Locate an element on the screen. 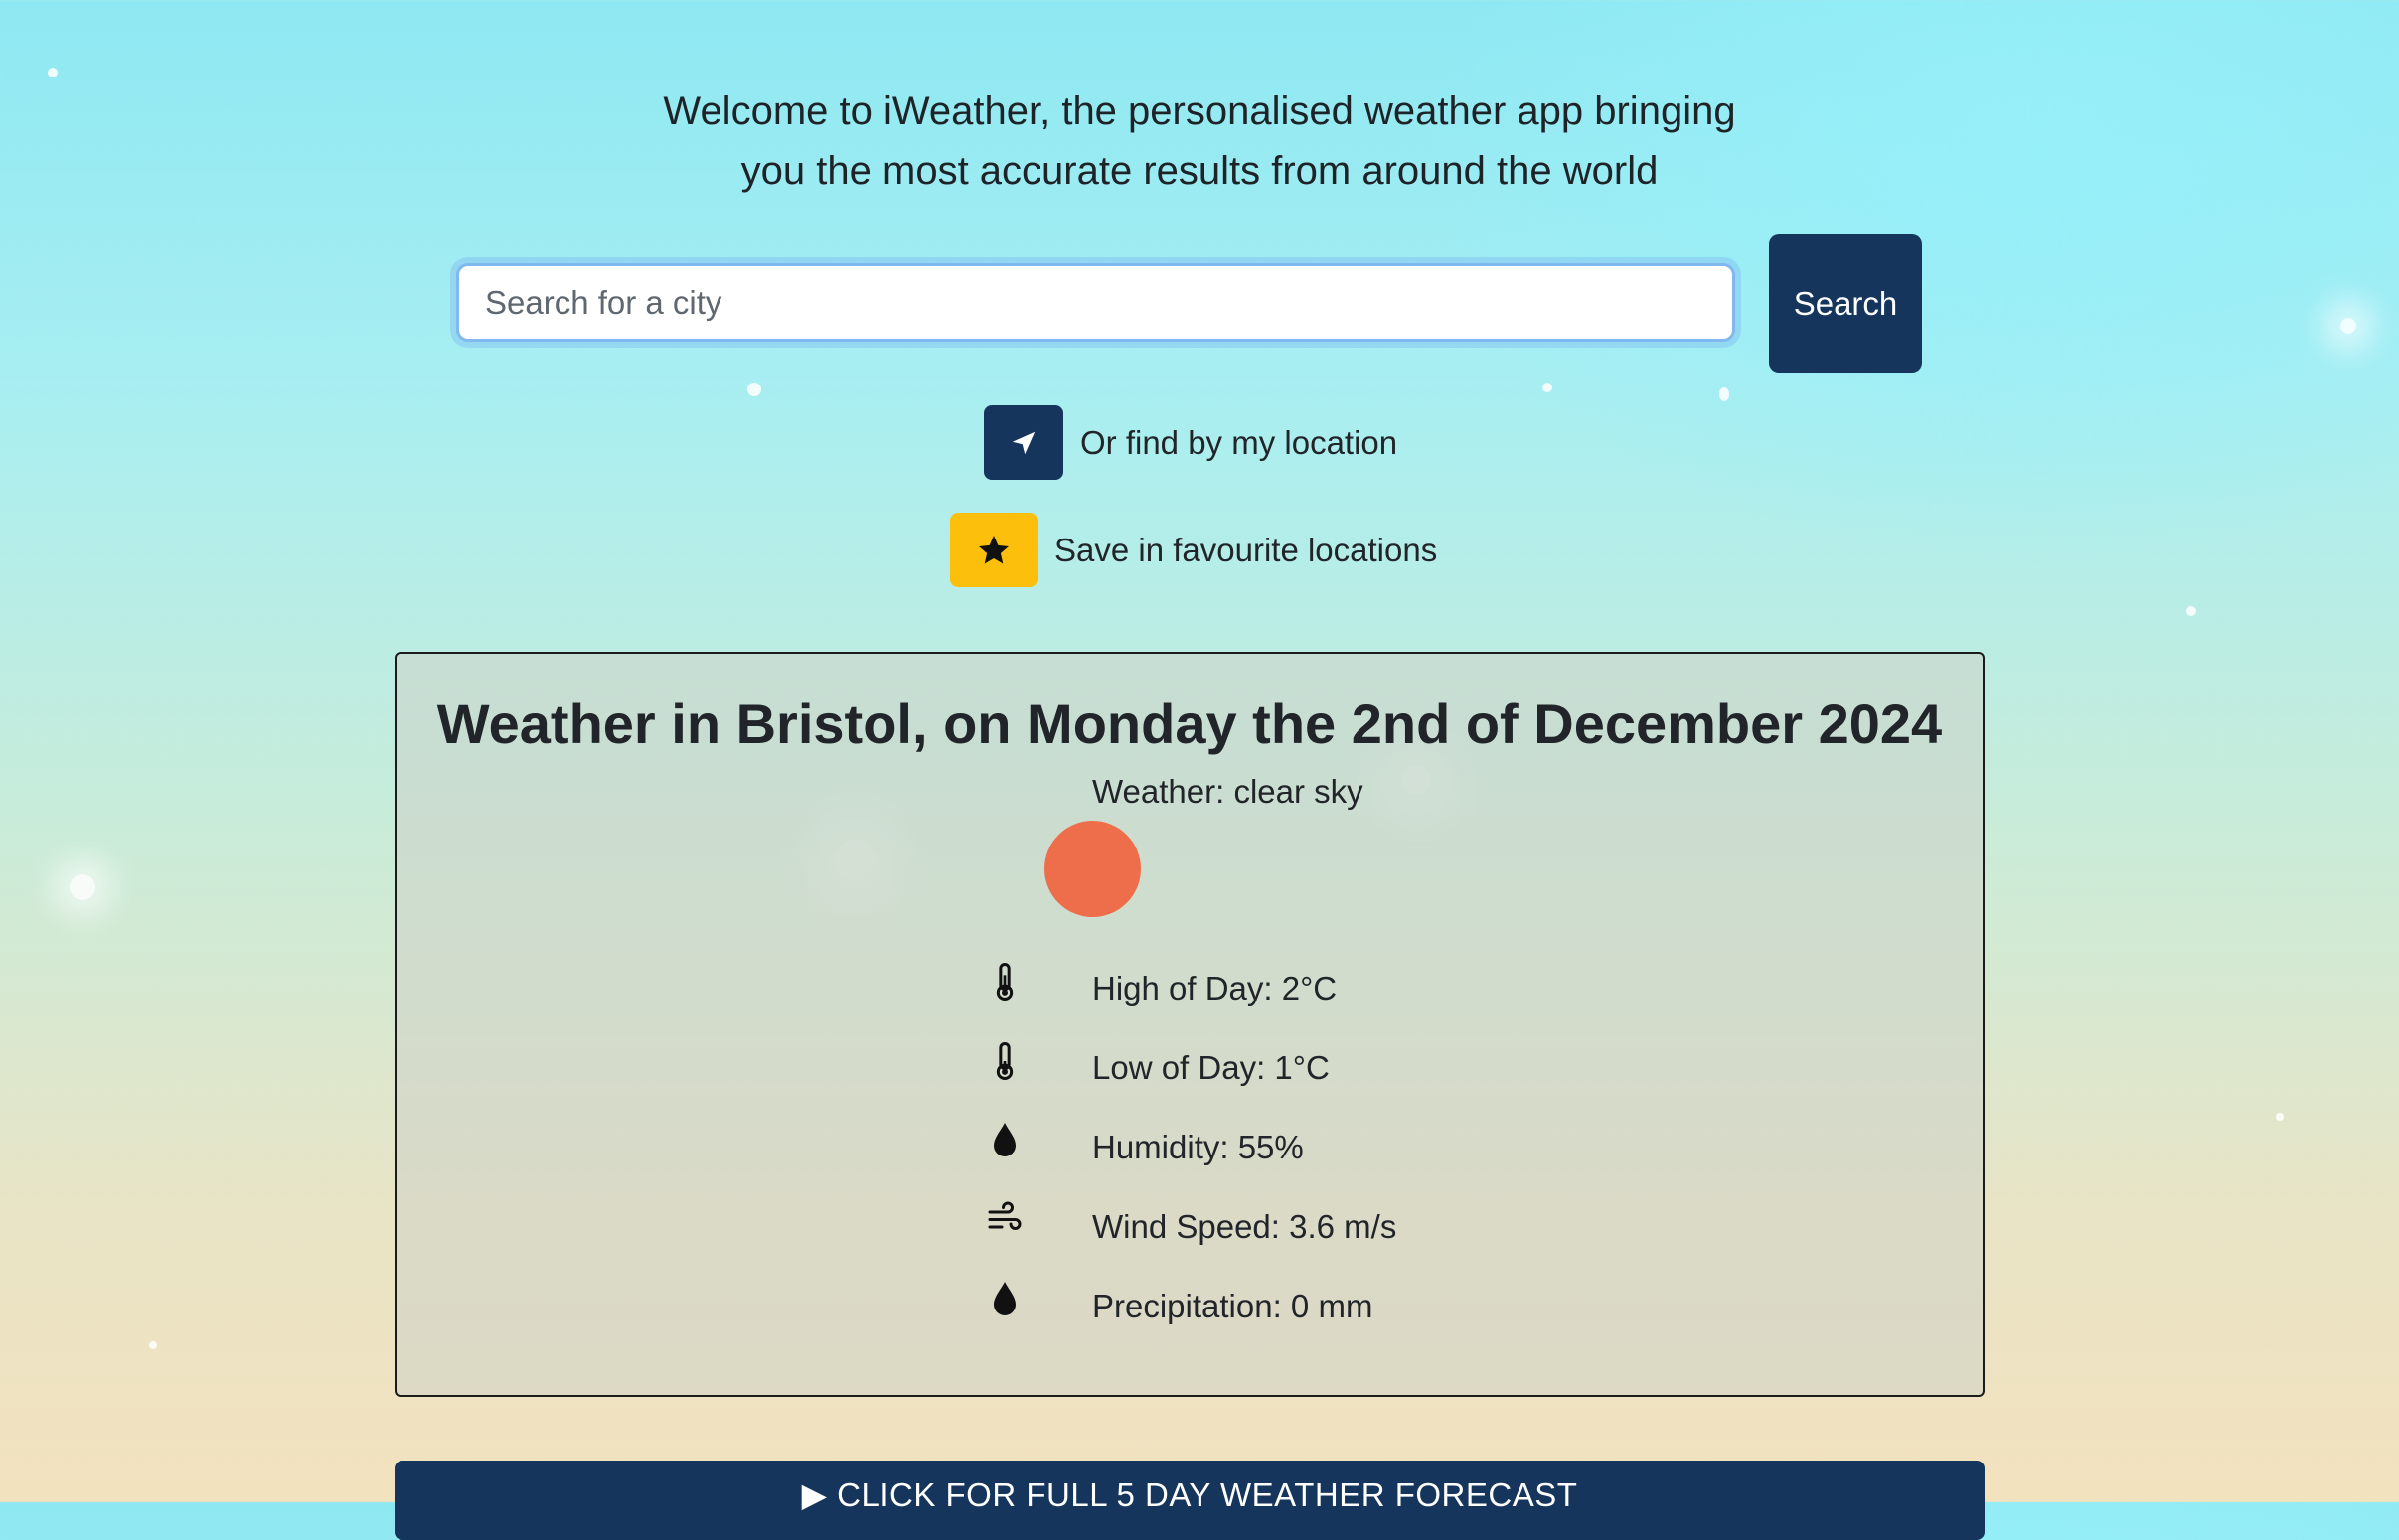 This screenshot has width=2399, height=1540. humidity: Humidity: 55% is located at coordinates (1198, 1147).